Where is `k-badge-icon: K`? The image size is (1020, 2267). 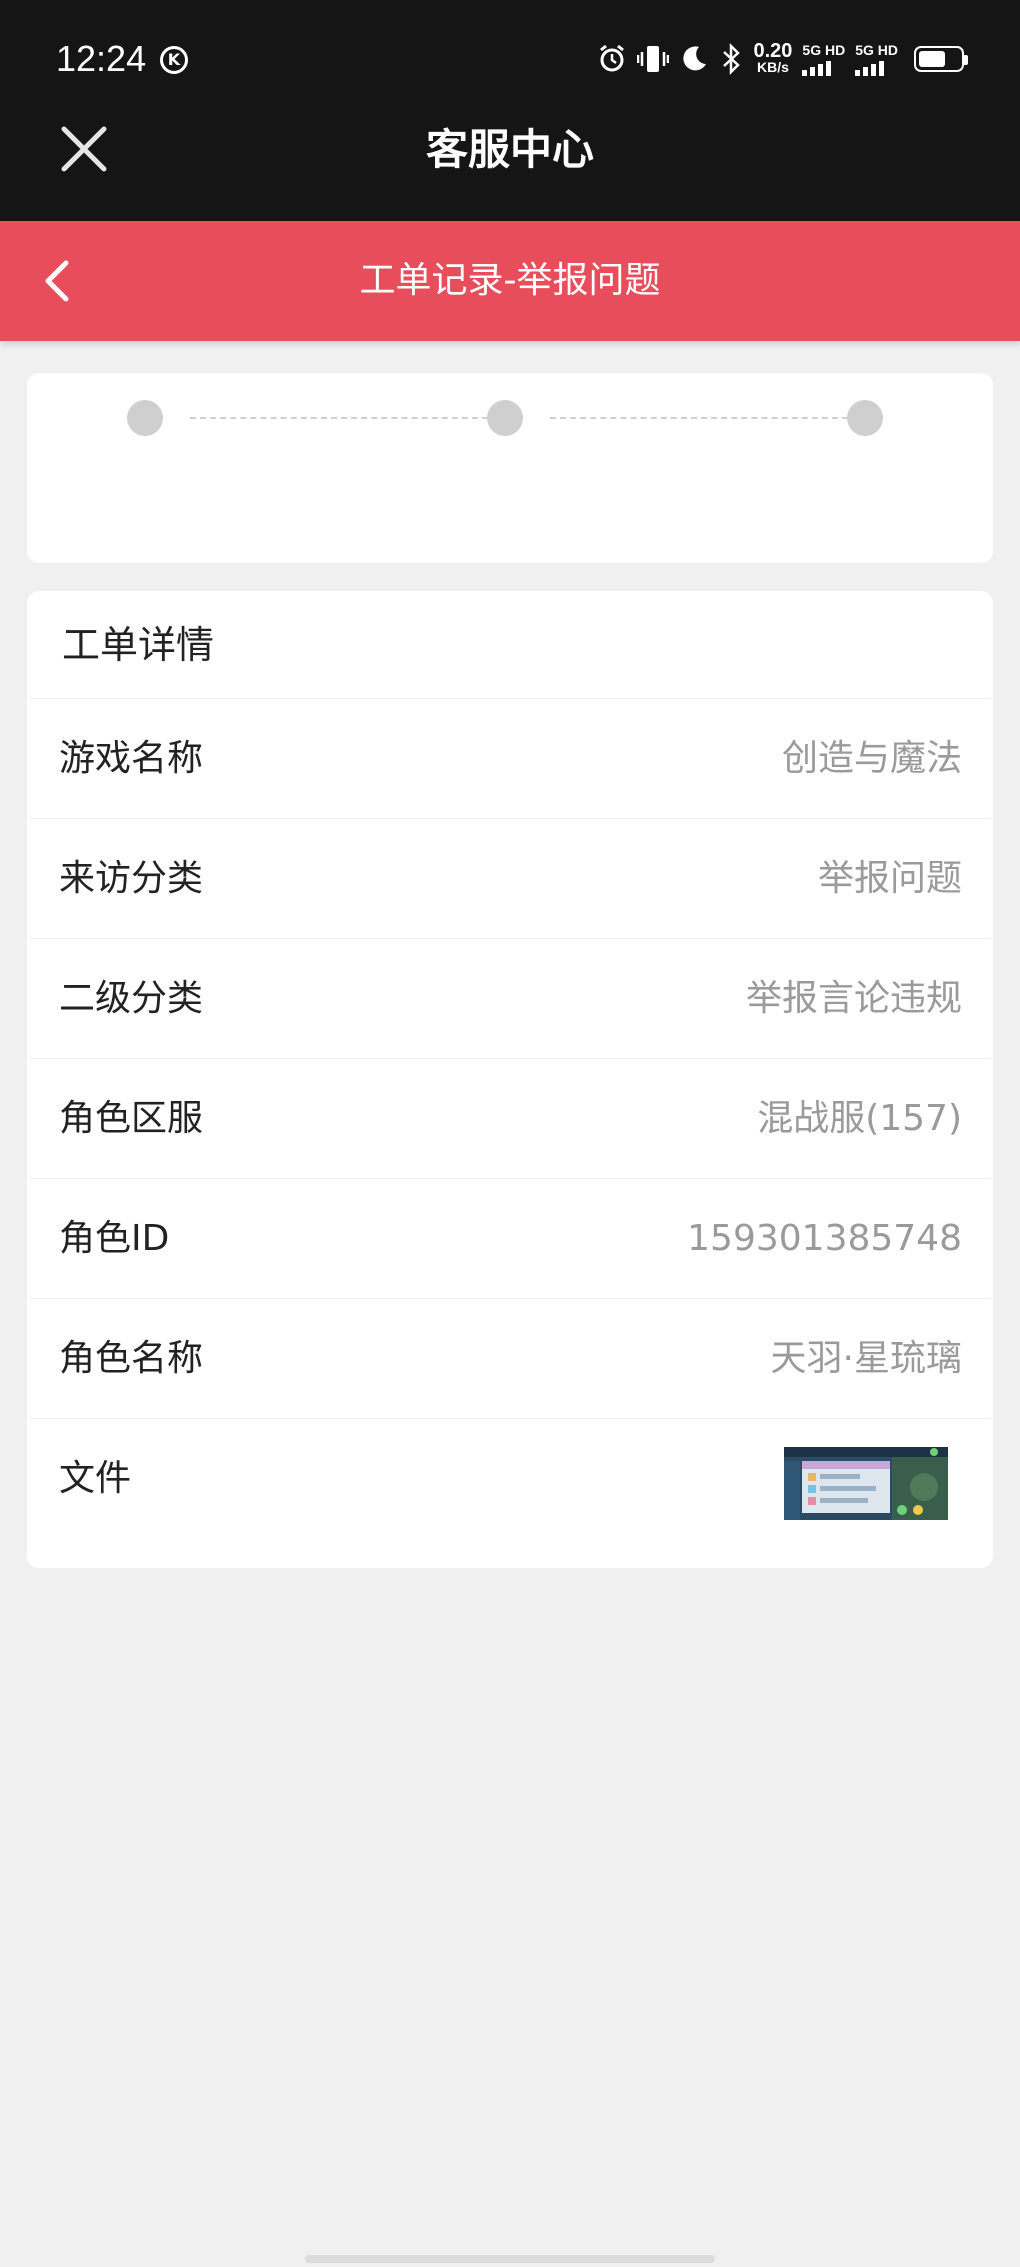 k-badge-icon: K is located at coordinates (174, 60).